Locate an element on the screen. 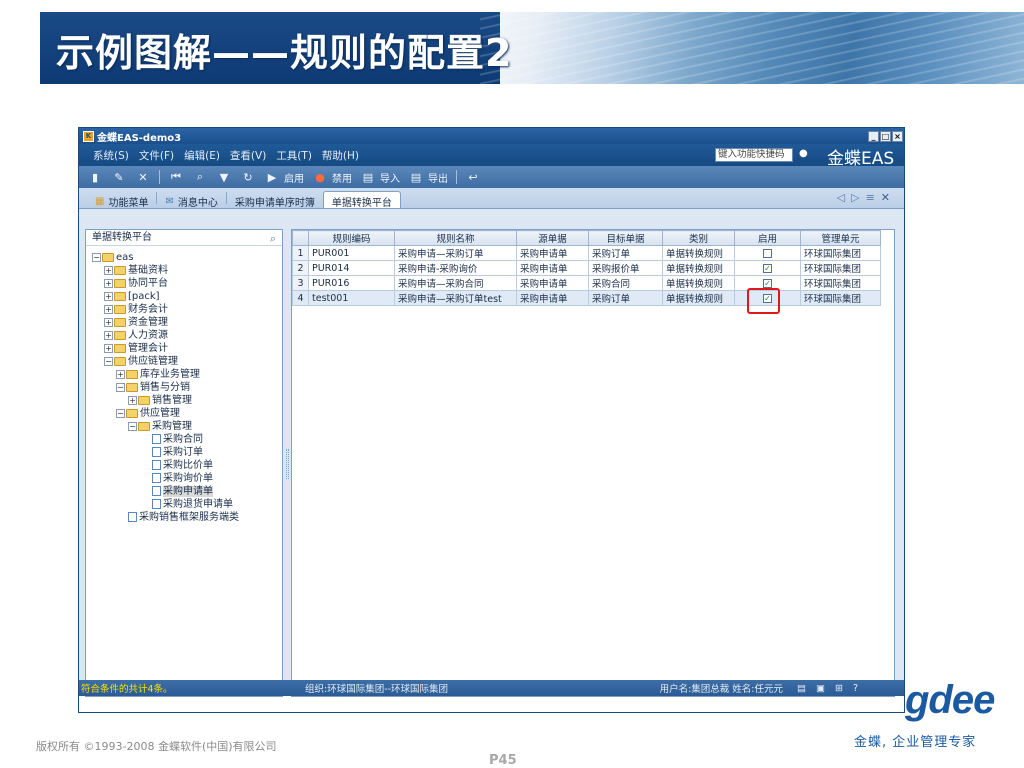 This screenshot has width=1024, height=768. import-icon: ▤ is located at coordinates (368, 177).